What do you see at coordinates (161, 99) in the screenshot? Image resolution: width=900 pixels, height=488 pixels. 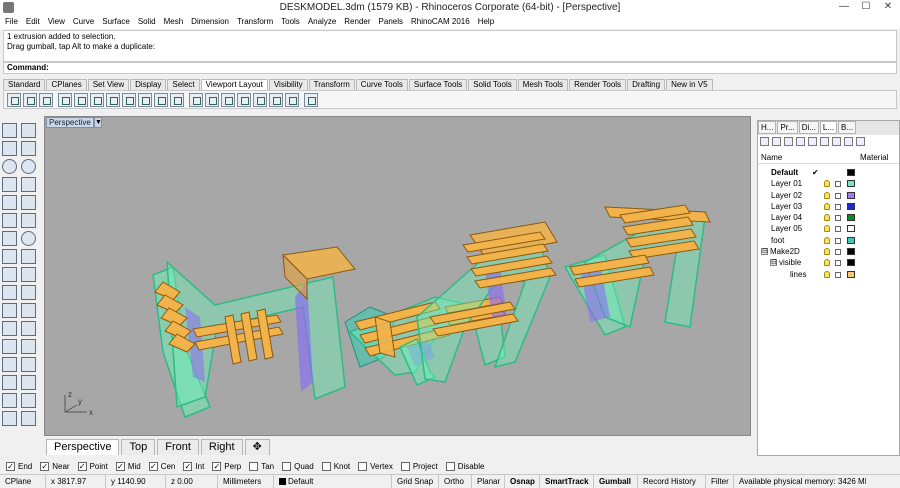 I see `restore-layout-icon` at bounding box center [161, 99].